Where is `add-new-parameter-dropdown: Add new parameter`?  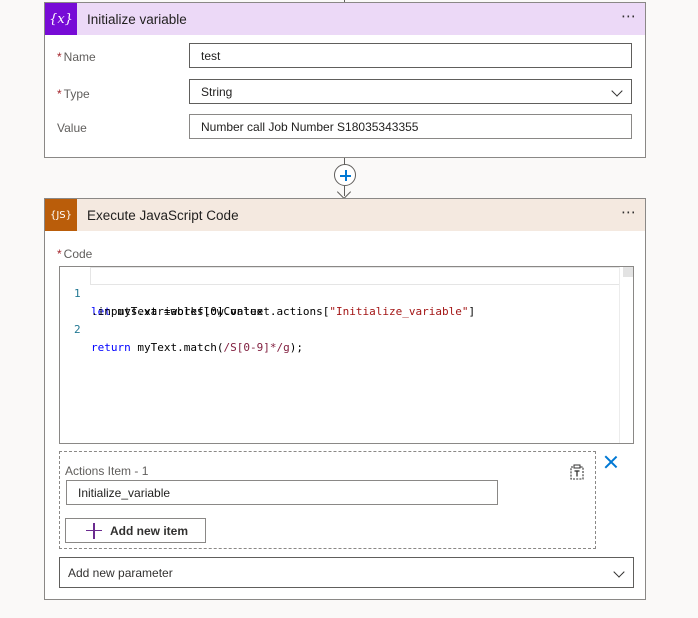 add-new-parameter-dropdown: Add new parameter is located at coordinates (346, 572).